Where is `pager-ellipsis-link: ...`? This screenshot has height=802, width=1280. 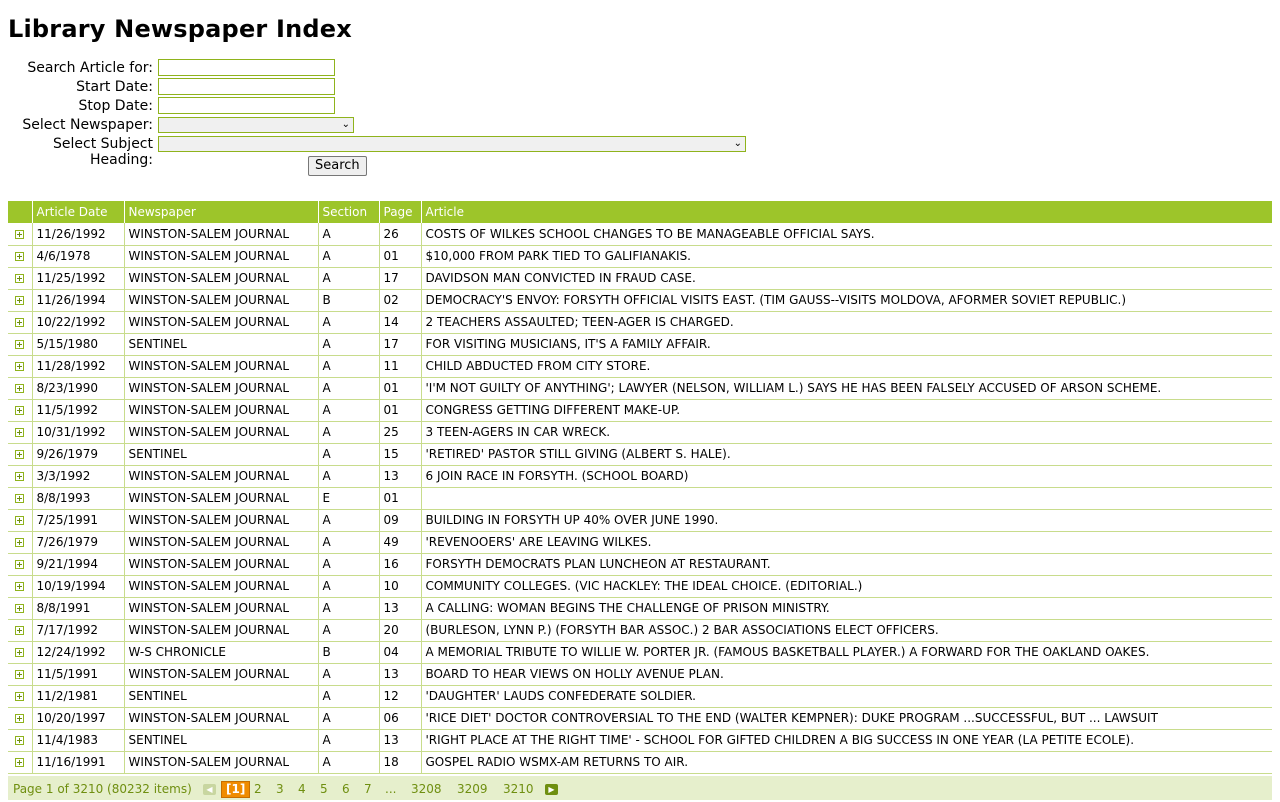 pager-ellipsis-link: ... is located at coordinates (390, 789).